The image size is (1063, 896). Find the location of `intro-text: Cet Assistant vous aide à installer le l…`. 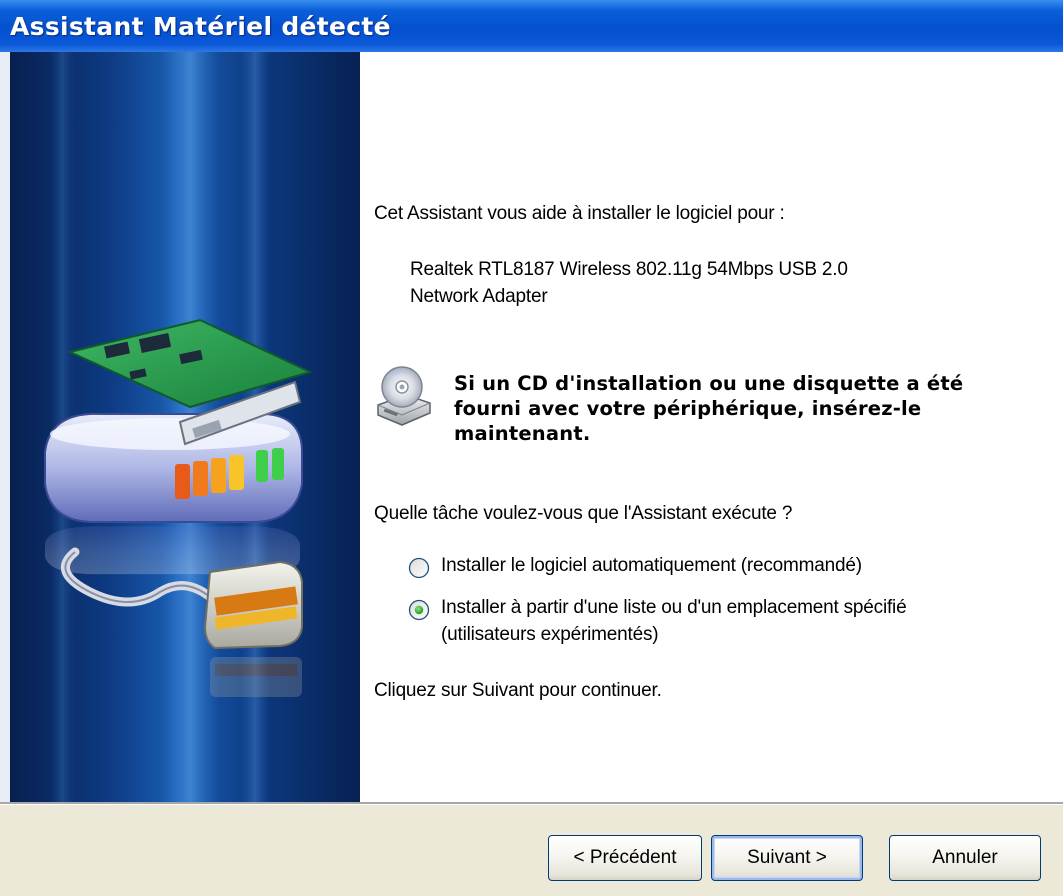

intro-text: Cet Assistant vous aide à installer le l… is located at coordinates (579, 213).